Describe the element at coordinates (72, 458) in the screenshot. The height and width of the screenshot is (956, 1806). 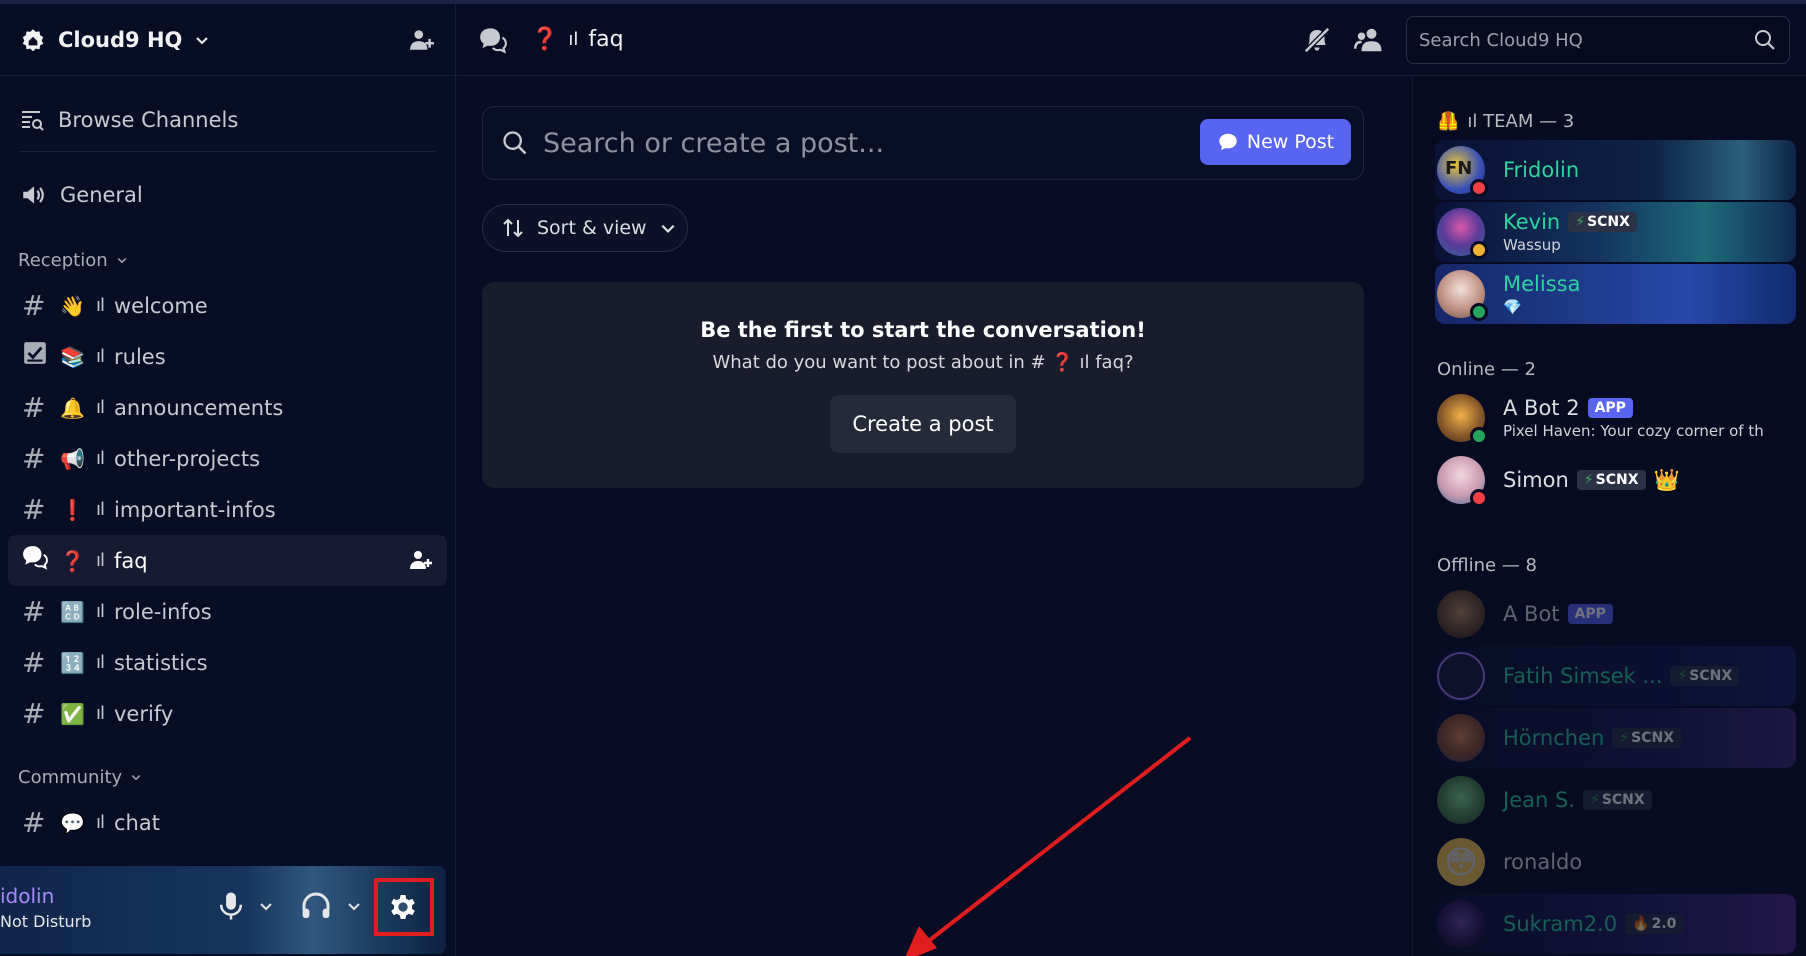
I see `channel-emoji: 📢` at that location.